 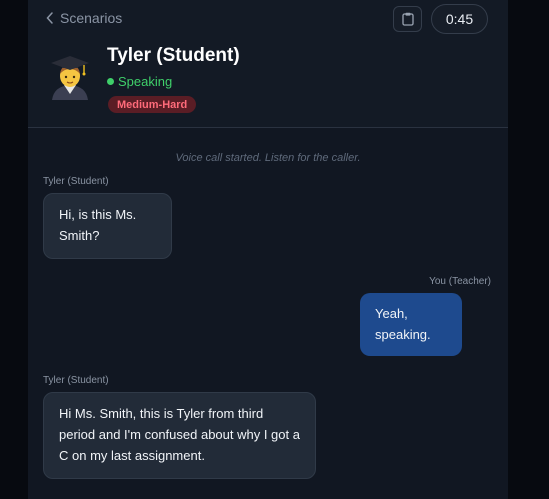 What do you see at coordinates (107, 226) in the screenshot?
I see `caller-message-bubble: Hi, is this Ms. Smith?` at bounding box center [107, 226].